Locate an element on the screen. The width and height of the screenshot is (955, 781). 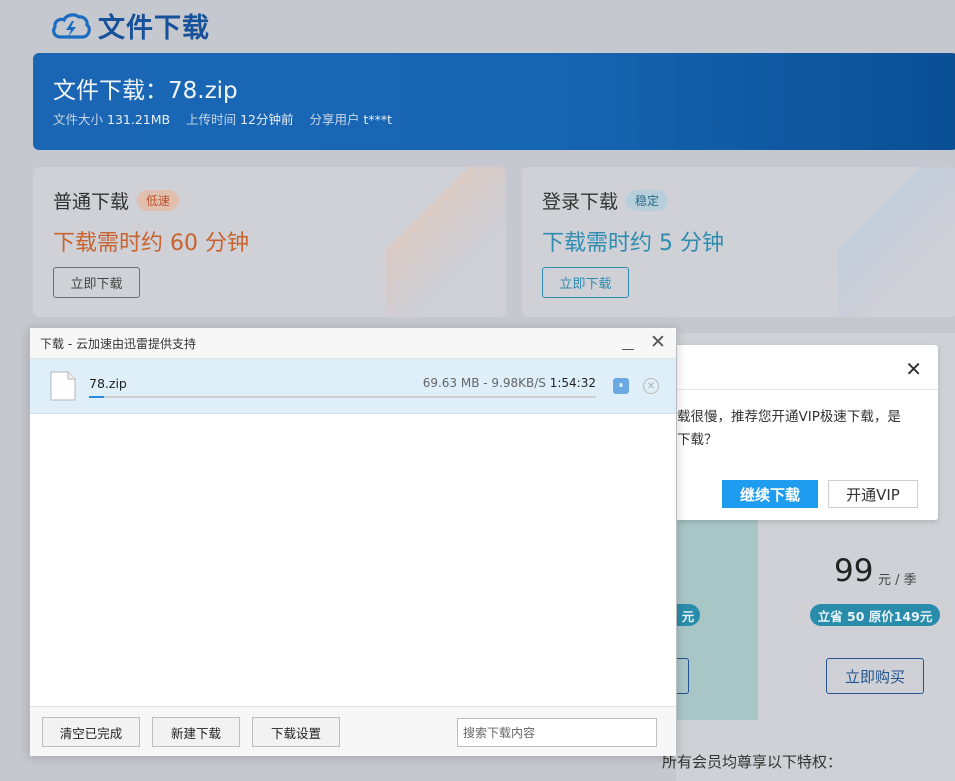
download-settings-button: 下载设置 is located at coordinates (296, 732).